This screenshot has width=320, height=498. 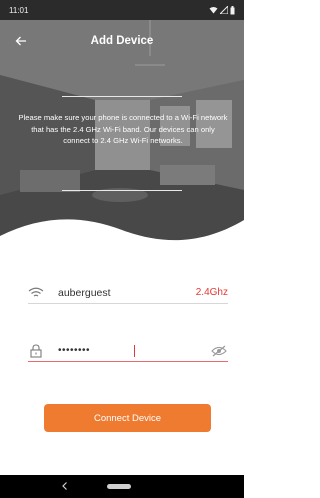 I want to click on status-time: 11:01, so click(x=19, y=10).